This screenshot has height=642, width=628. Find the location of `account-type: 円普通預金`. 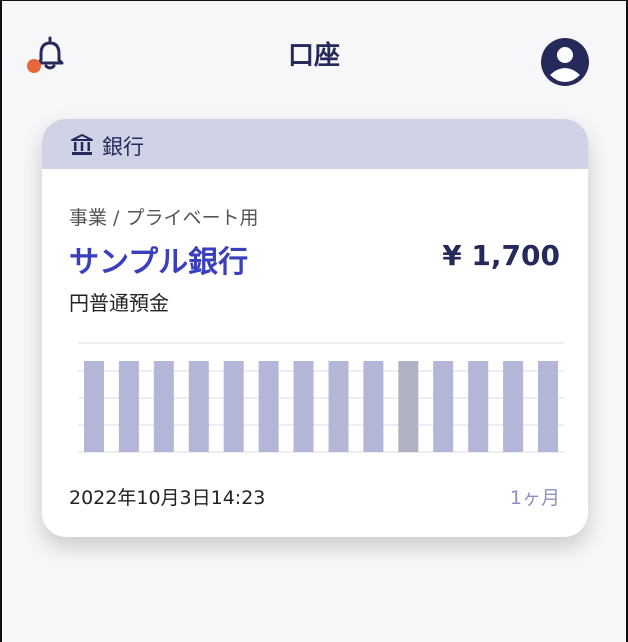

account-type: 円普通預金 is located at coordinates (119, 303).